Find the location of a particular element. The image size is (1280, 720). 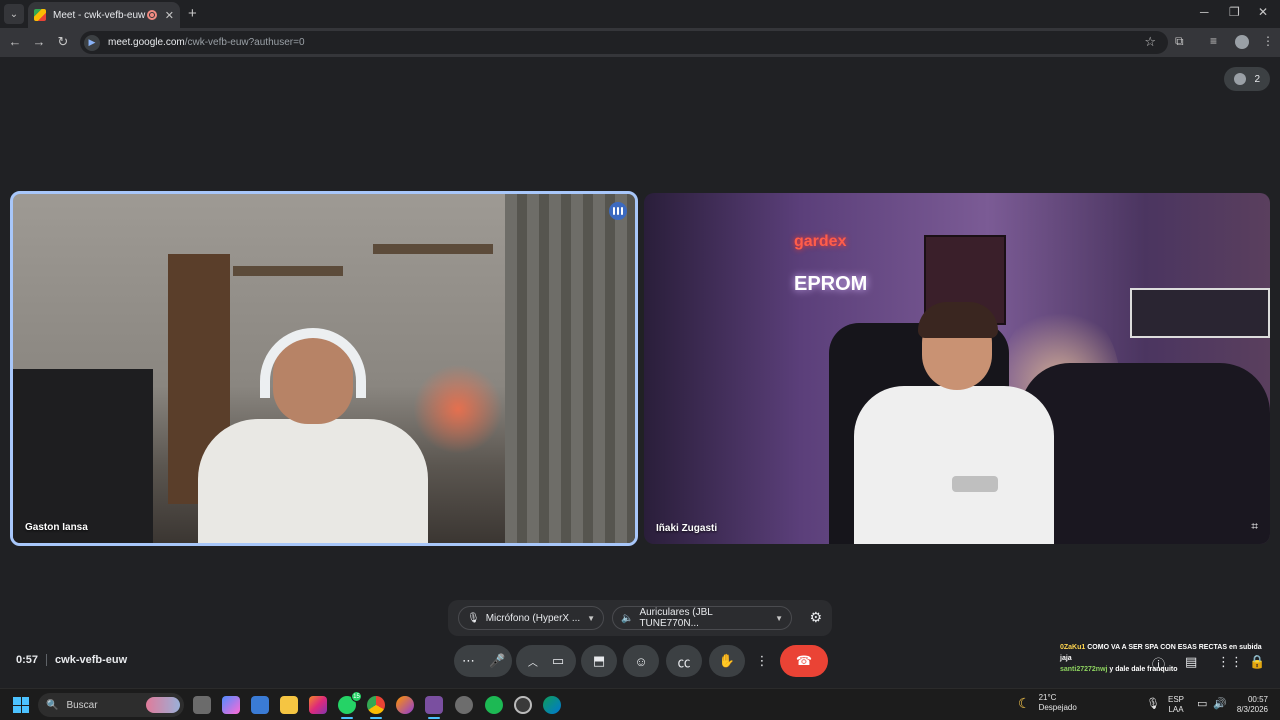

emoji-icon: ☺ is located at coordinates (641, 661).